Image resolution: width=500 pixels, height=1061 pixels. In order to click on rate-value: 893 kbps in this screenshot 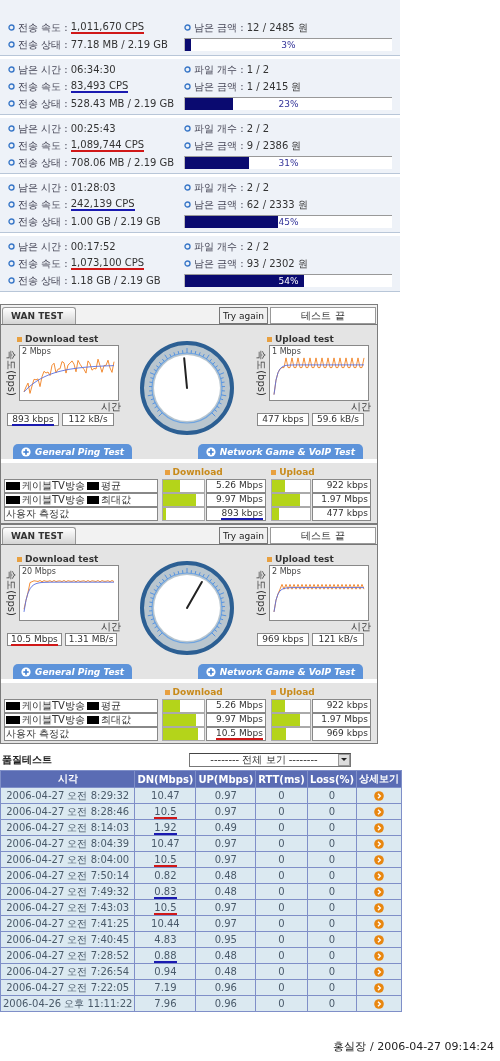, I will do `click(33, 420)`.